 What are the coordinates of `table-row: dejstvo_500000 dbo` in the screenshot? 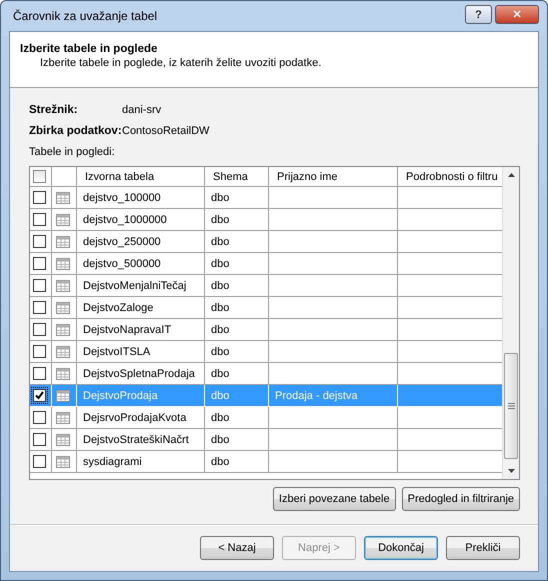 It's located at (266, 264).